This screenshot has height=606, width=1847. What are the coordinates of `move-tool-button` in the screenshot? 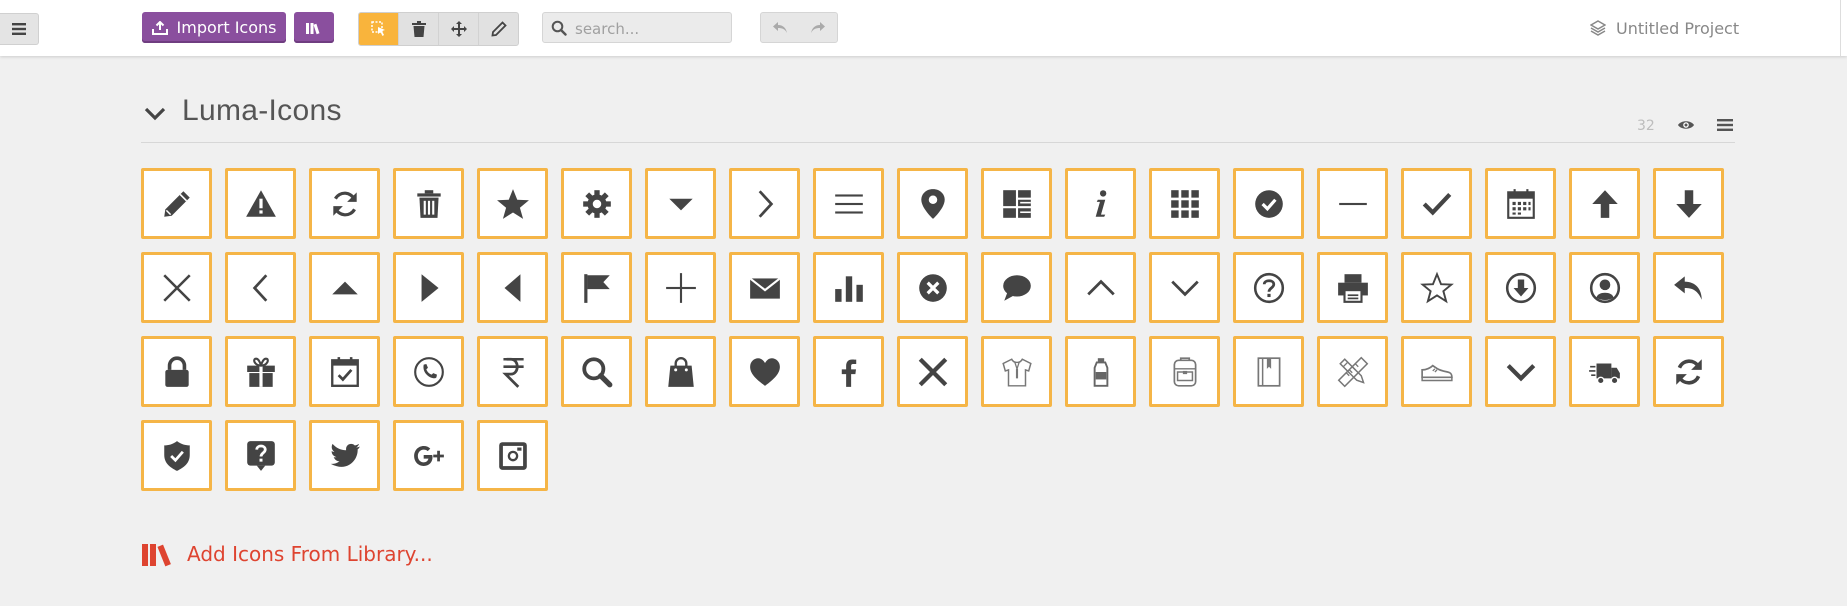 It's located at (459, 29).